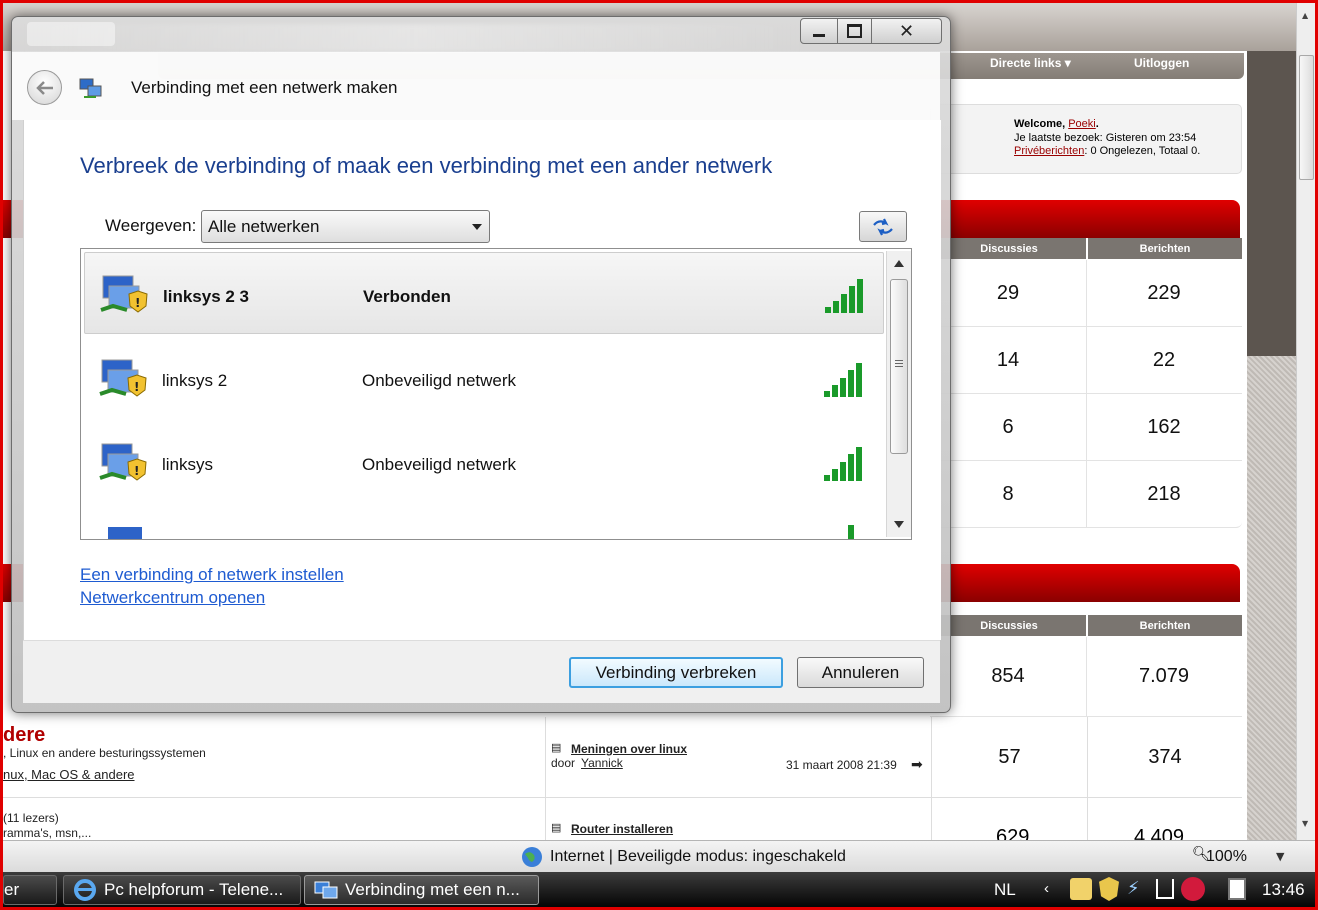  Describe the element at coordinates (1226, 857) in the screenshot. I see `zoom-level: 100%` at that location.